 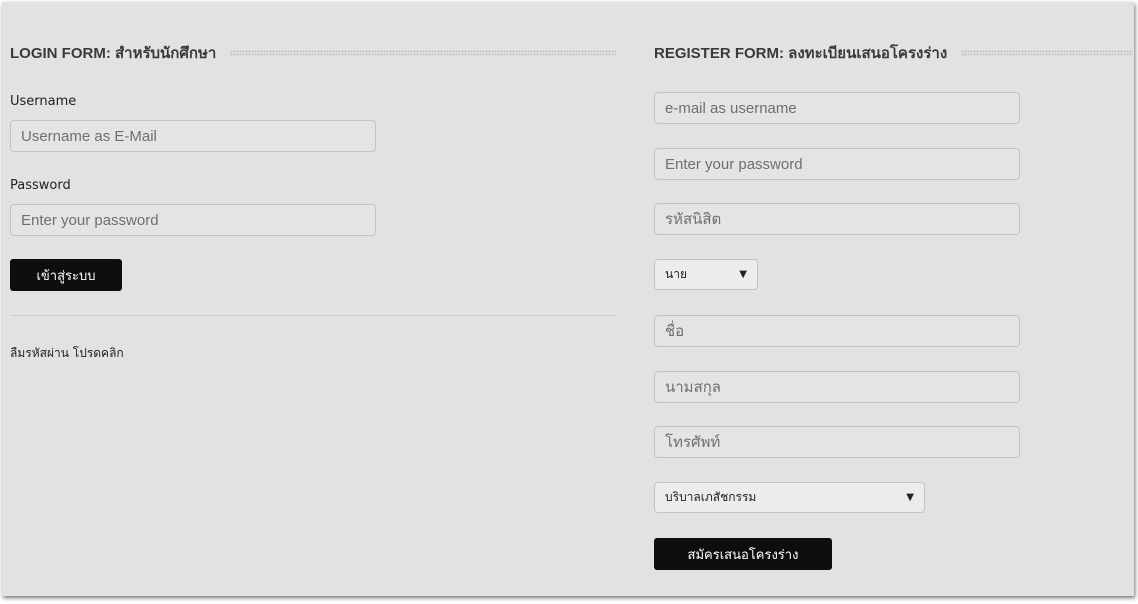 What do you see at coordinates (837, 331) in the screenshot?
I see `first-name-input` at bounding box center [837, 331].